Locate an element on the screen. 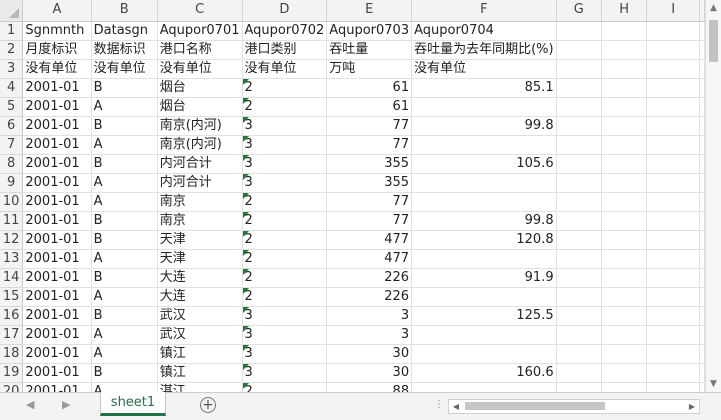  cell-e: 88 is located at coordinates (369, 387).